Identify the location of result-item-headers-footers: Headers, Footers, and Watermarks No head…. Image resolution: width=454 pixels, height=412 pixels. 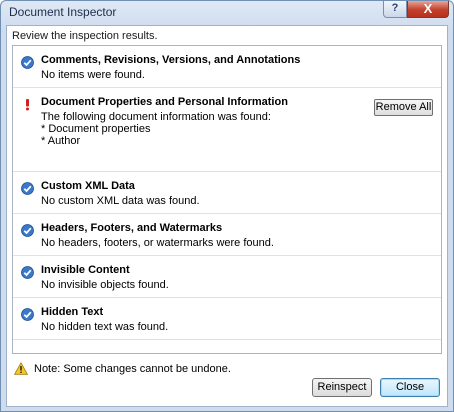
(227, 235).